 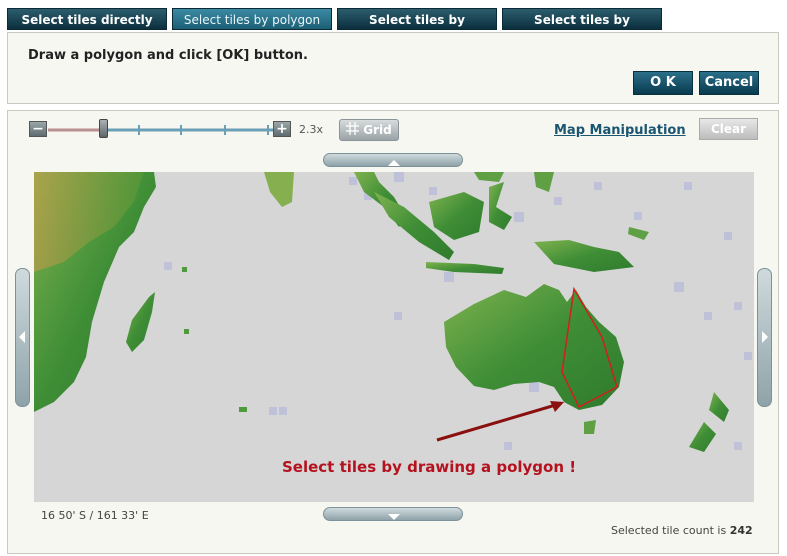 I want to click on clear-button: Clear, so click(x=728, y=129).